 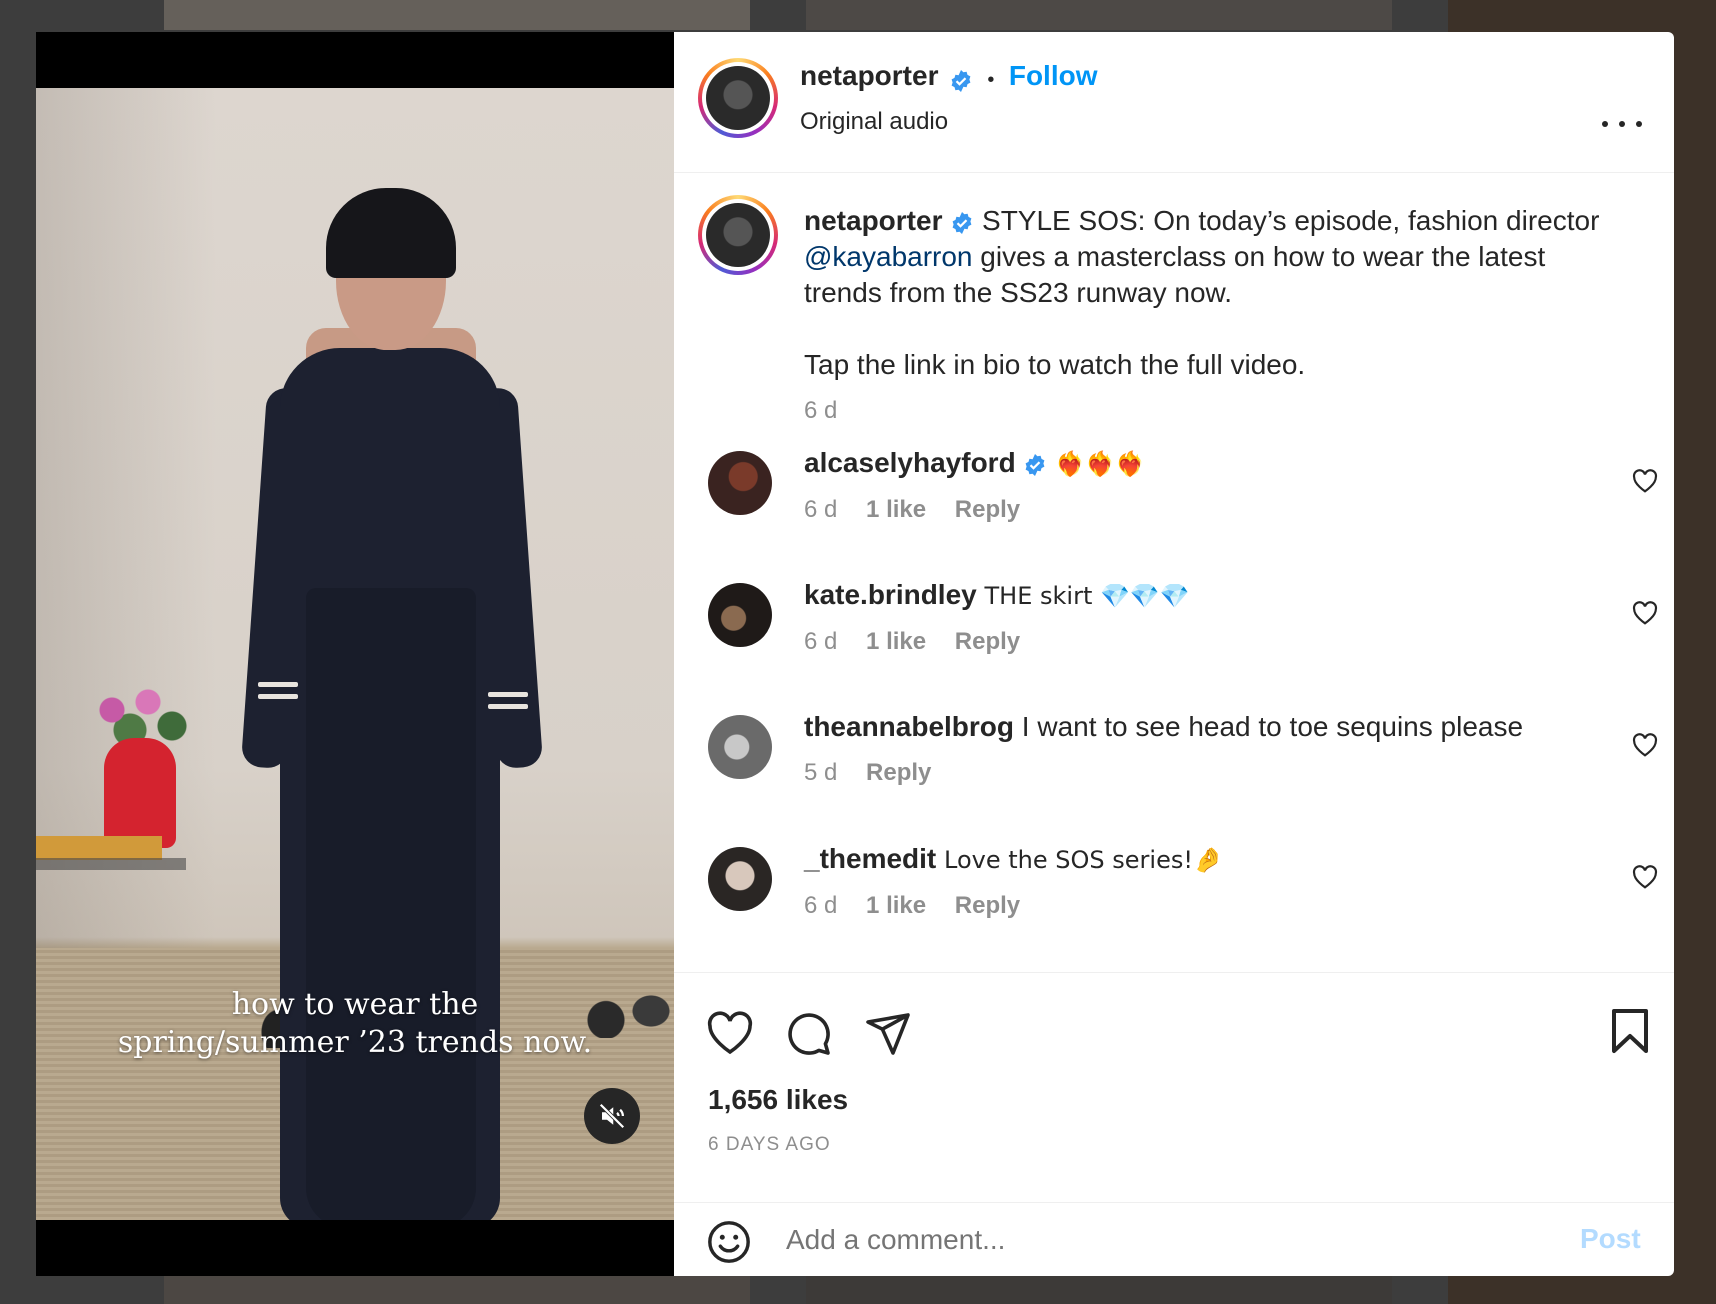 What do you see at coordinates (910, 462) in the screenshot?
I see `commenter-username: alcaselyhayford` at bounding box center [910, 462].